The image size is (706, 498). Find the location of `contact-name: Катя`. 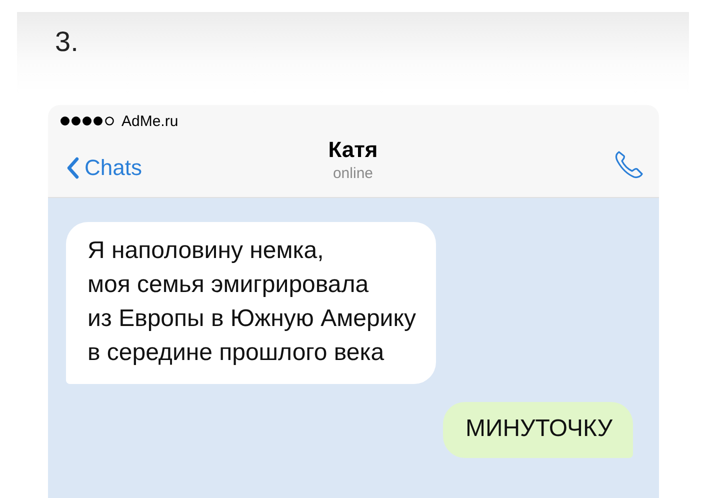

contact-name: Катя is located at coordinates (353, 150).